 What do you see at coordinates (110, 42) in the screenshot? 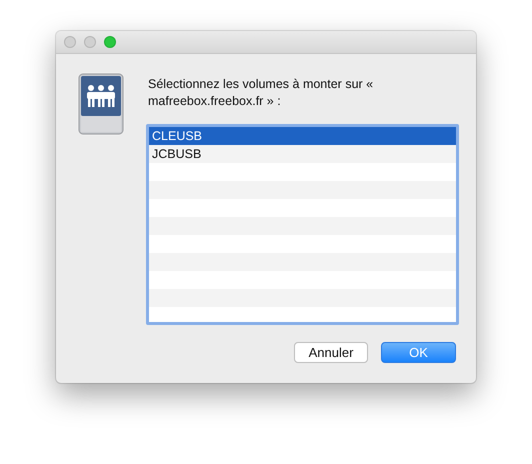
I see `zoom-button` at bounding box center [110, 42].